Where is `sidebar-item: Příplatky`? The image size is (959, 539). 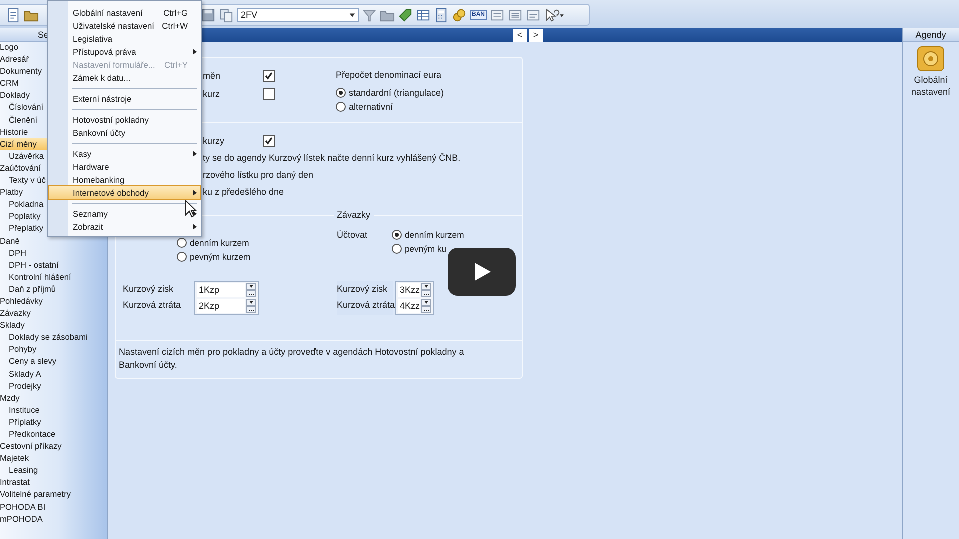 sidebar-item: Příplatky is located at coordinates (53, 422).